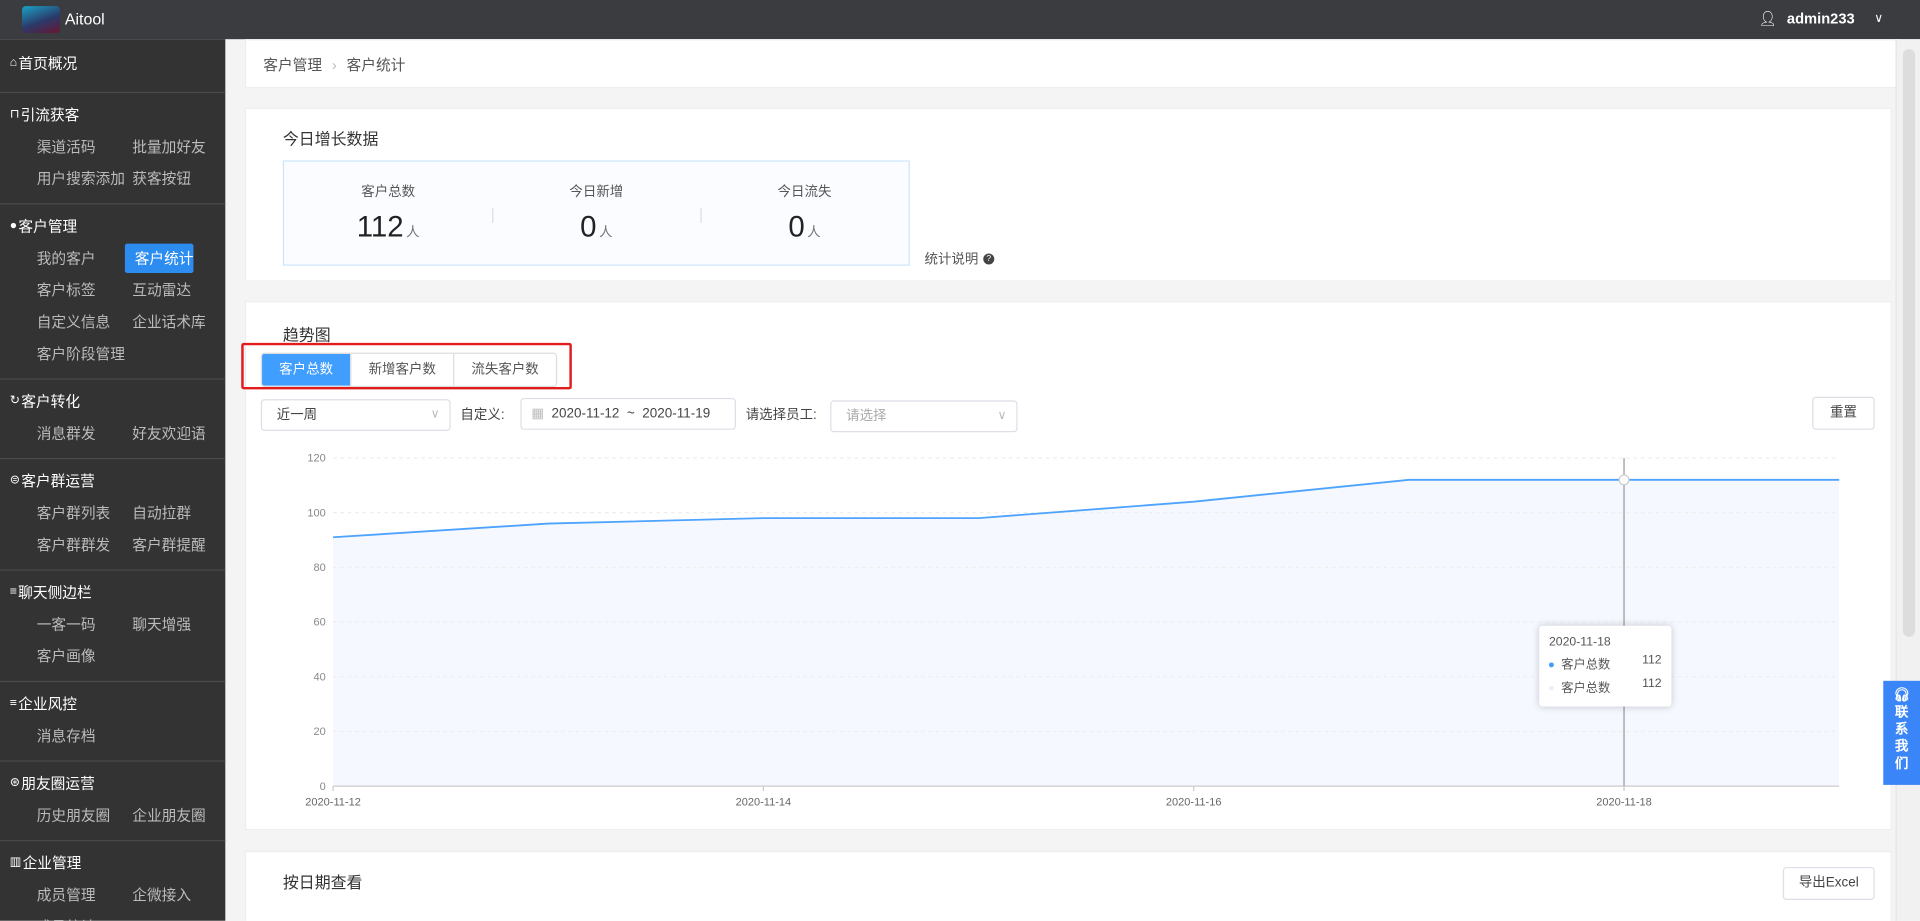 The image size is (1920, 921). I want to click on sidebar-section-title: 企业管理, so click(52, 863).